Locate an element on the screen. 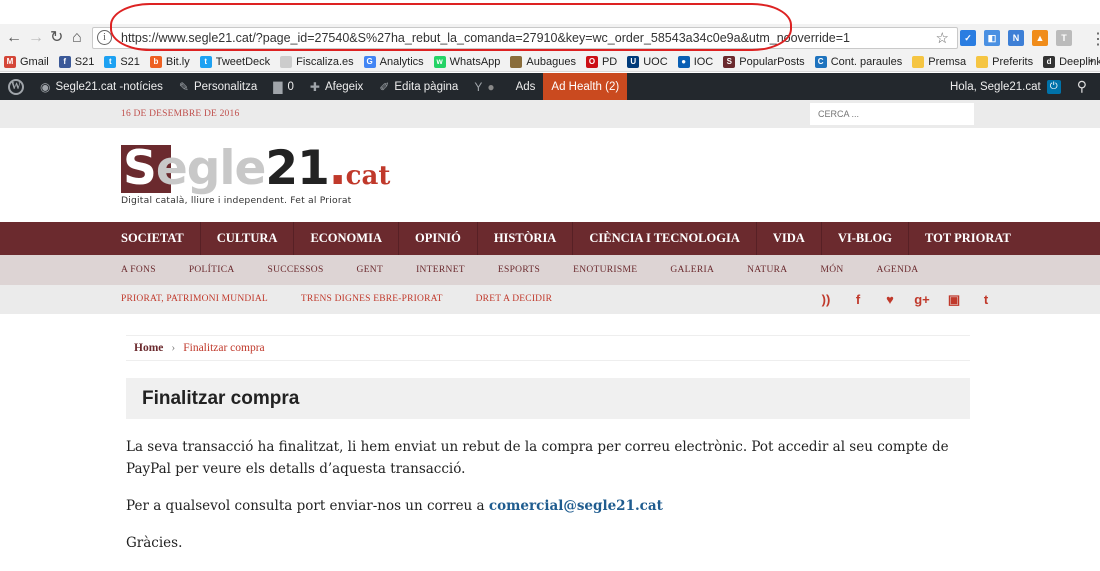 This screenshot has width=1100, height=571. bookmark-item: ● IOC is located at coordinates (695, 61).